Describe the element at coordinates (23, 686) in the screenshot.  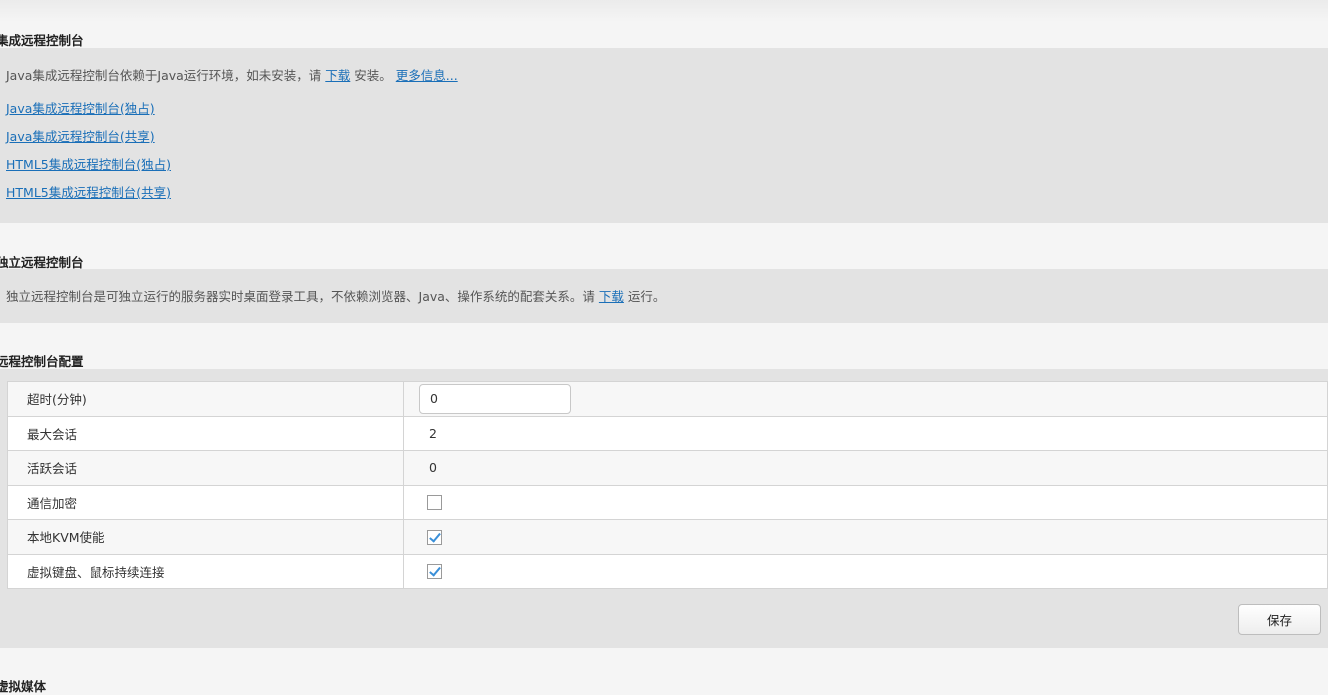
I see `virtual-media-title: 虚拟媒体` at that location.